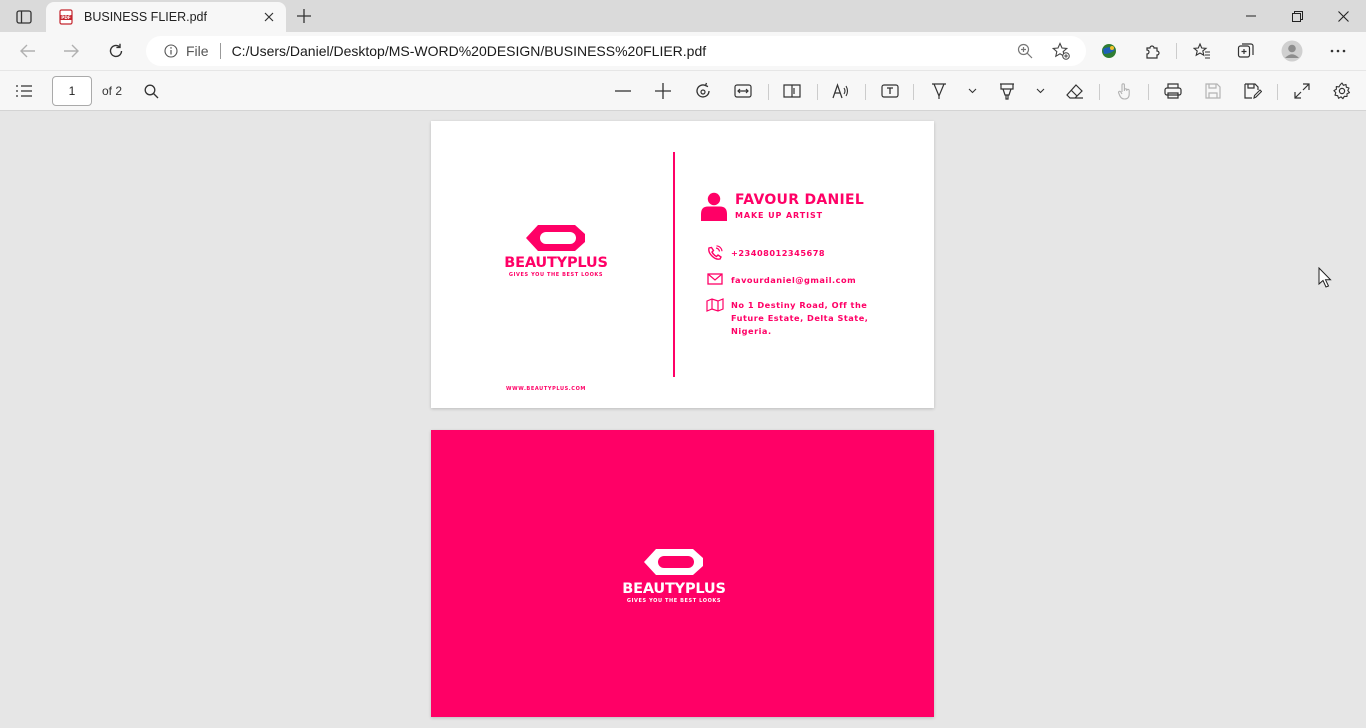 This screenshot has width=1366, height=728. I want to click on new-tab-button, so click(304, 16).